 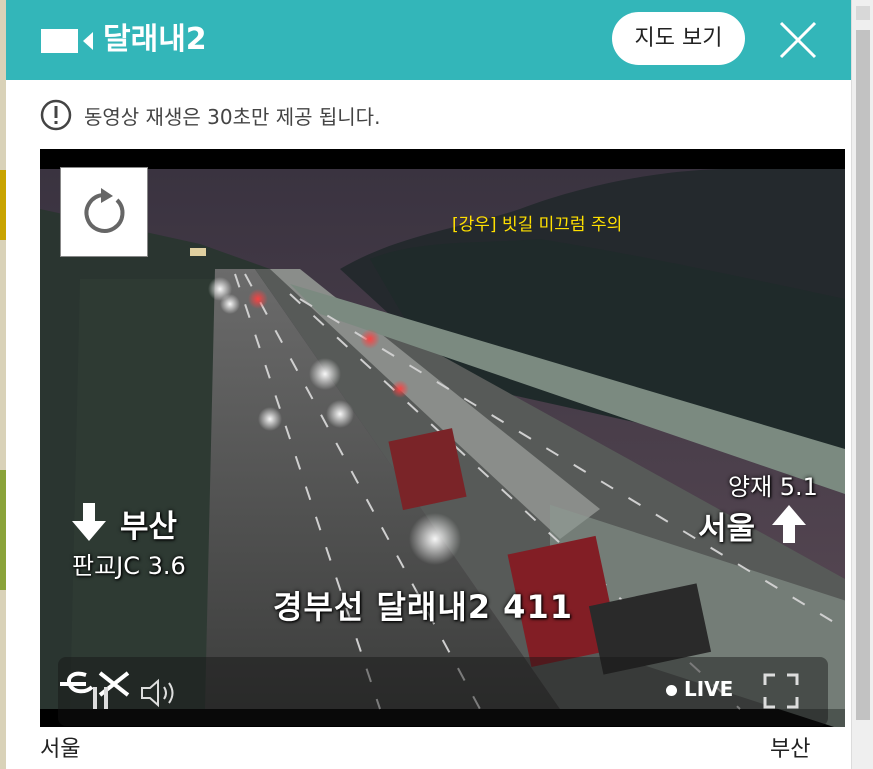 I want to click on direction-right: 서울, so click(x=727, y=529).